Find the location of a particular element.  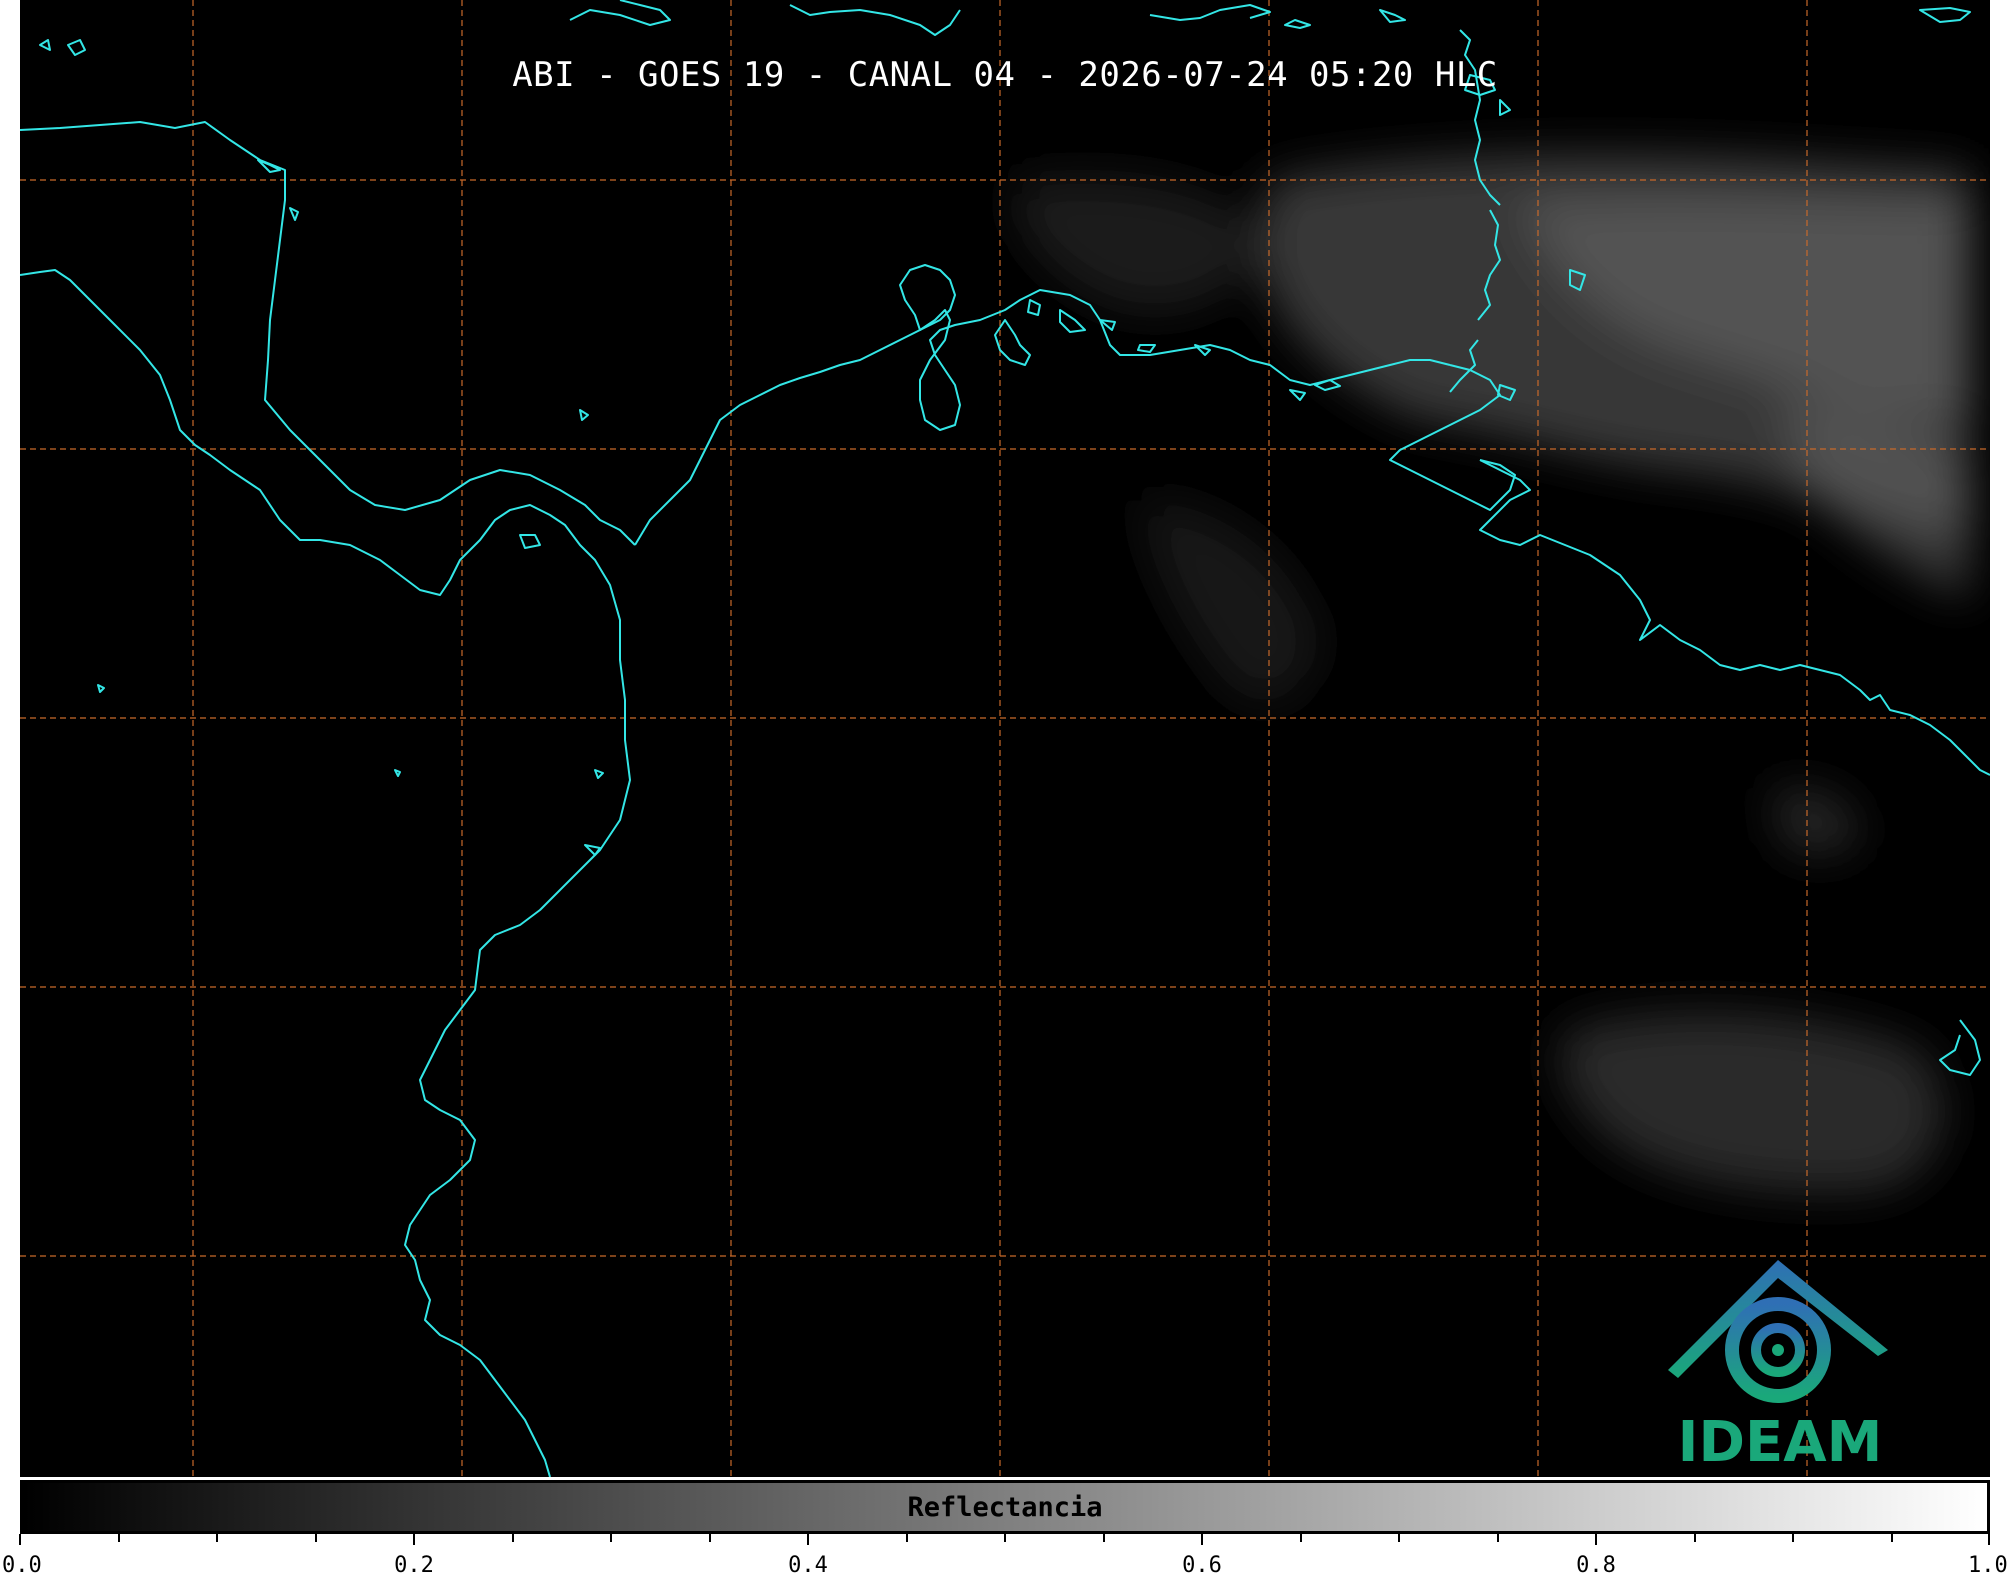

colorbar: Reflectancia is located at coordinates (1005, 1507).